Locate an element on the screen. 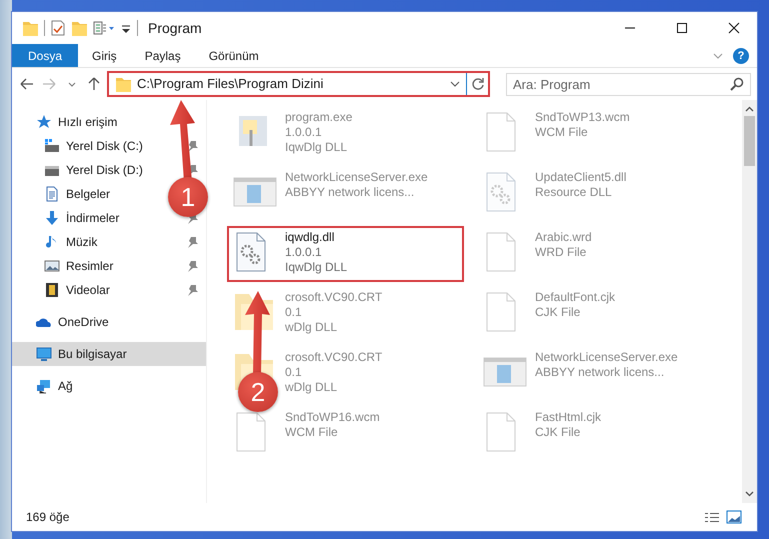 The width and height of the screenshot is (769, 539). sidebar-item: Yerel Disk (D:) is located at coordinates (79, 170).